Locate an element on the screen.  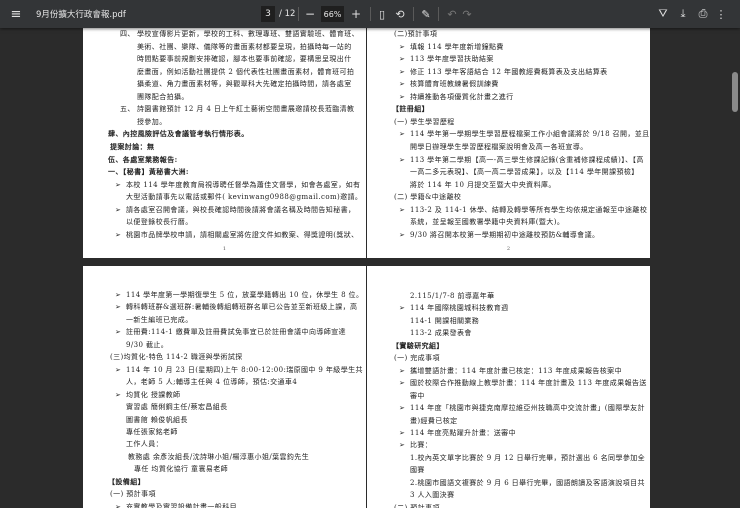
text-line: ➢ 填報 114 學年度新增鐘點費 is located at coordinates (451, 47).